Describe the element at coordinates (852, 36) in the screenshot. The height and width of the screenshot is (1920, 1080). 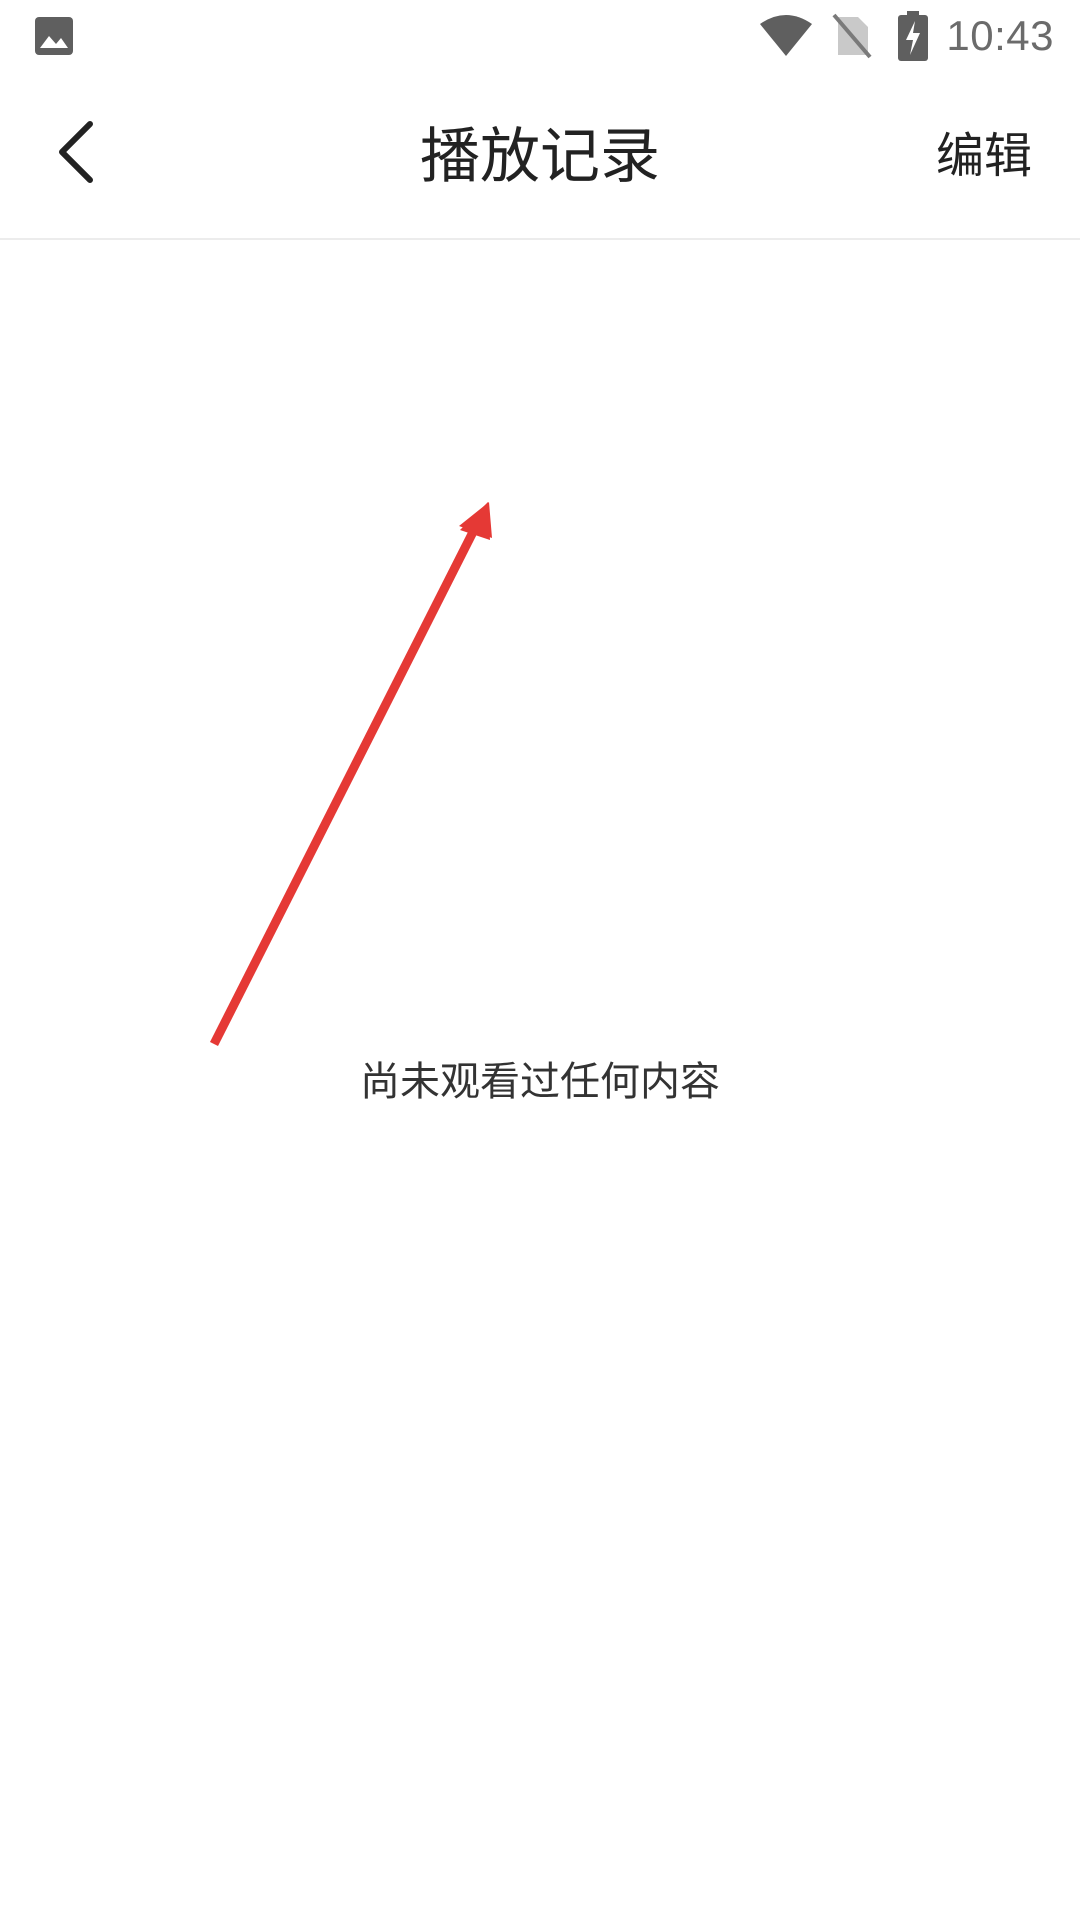
I see `no-sim-icon` at that location.